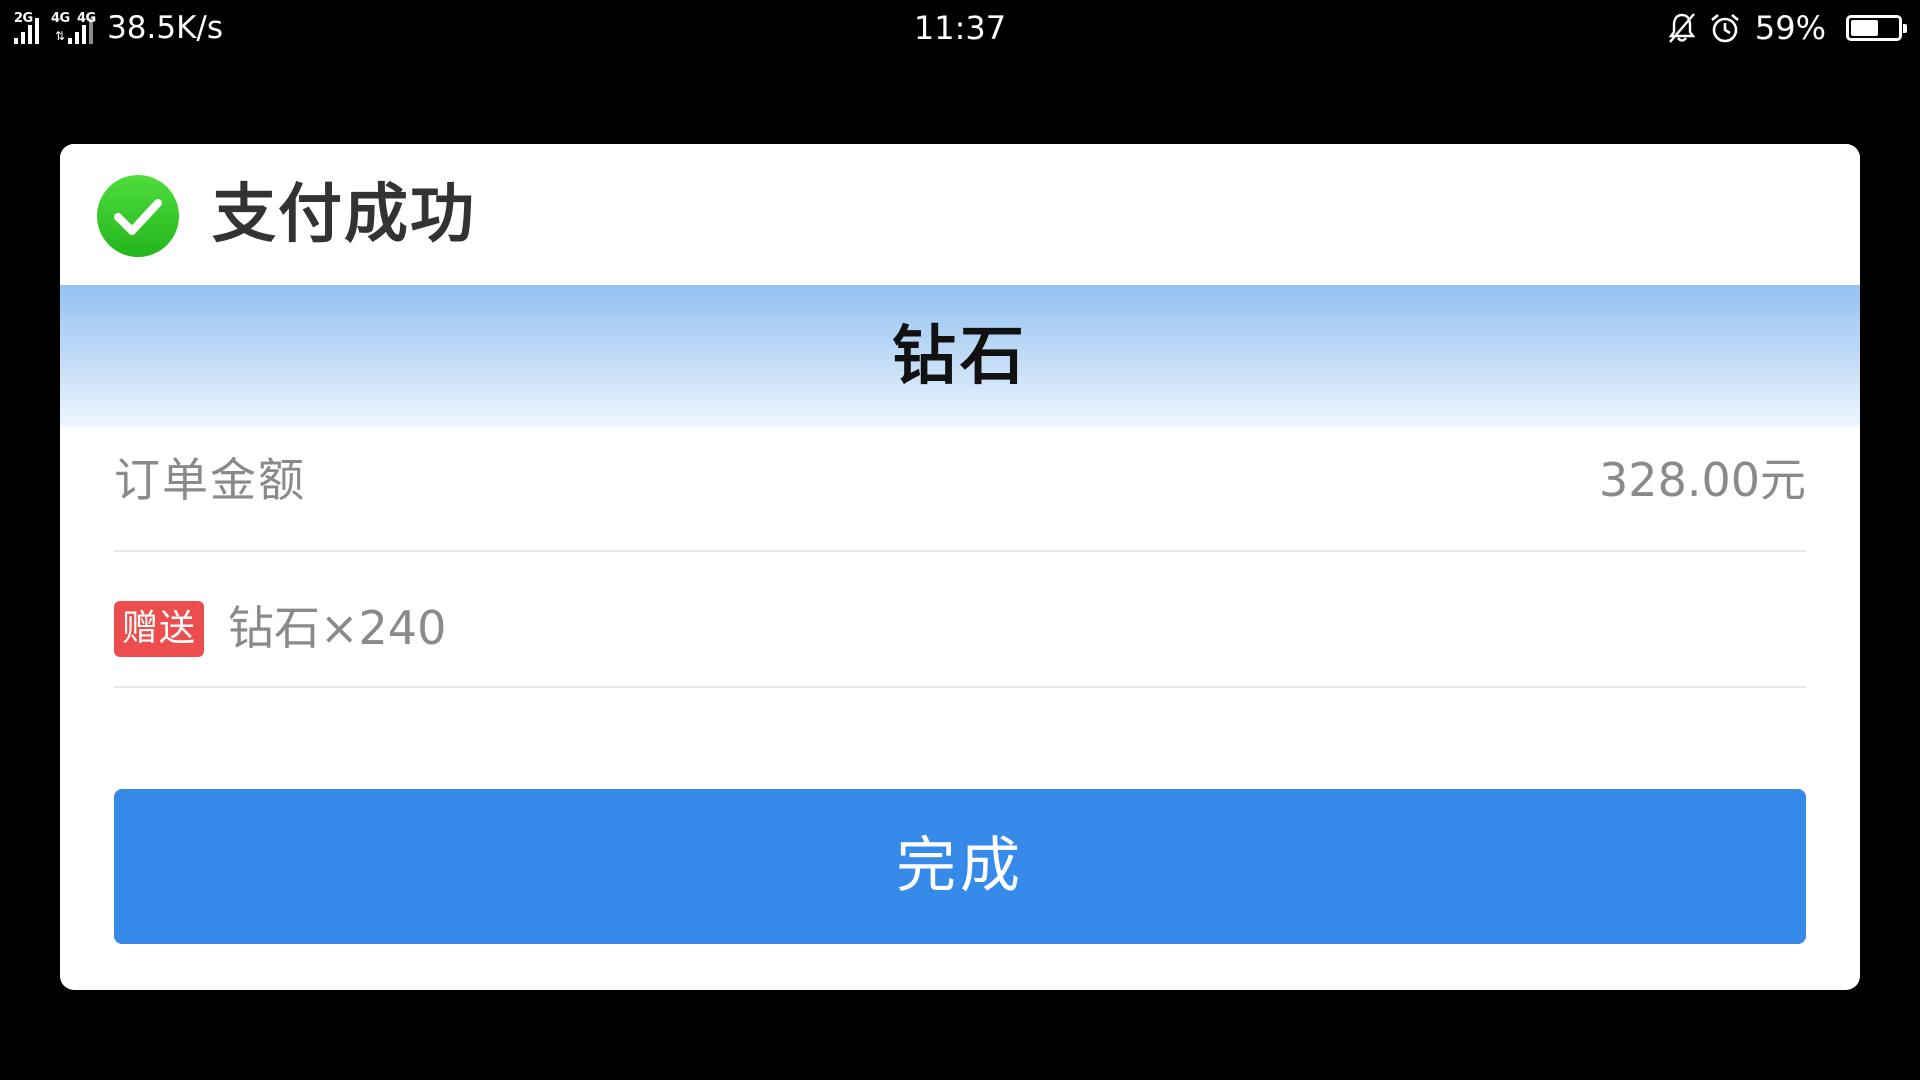 This screenshot has height=1080, width=1920. I want to click on battery-percent: 59%, so click(1790, 28).